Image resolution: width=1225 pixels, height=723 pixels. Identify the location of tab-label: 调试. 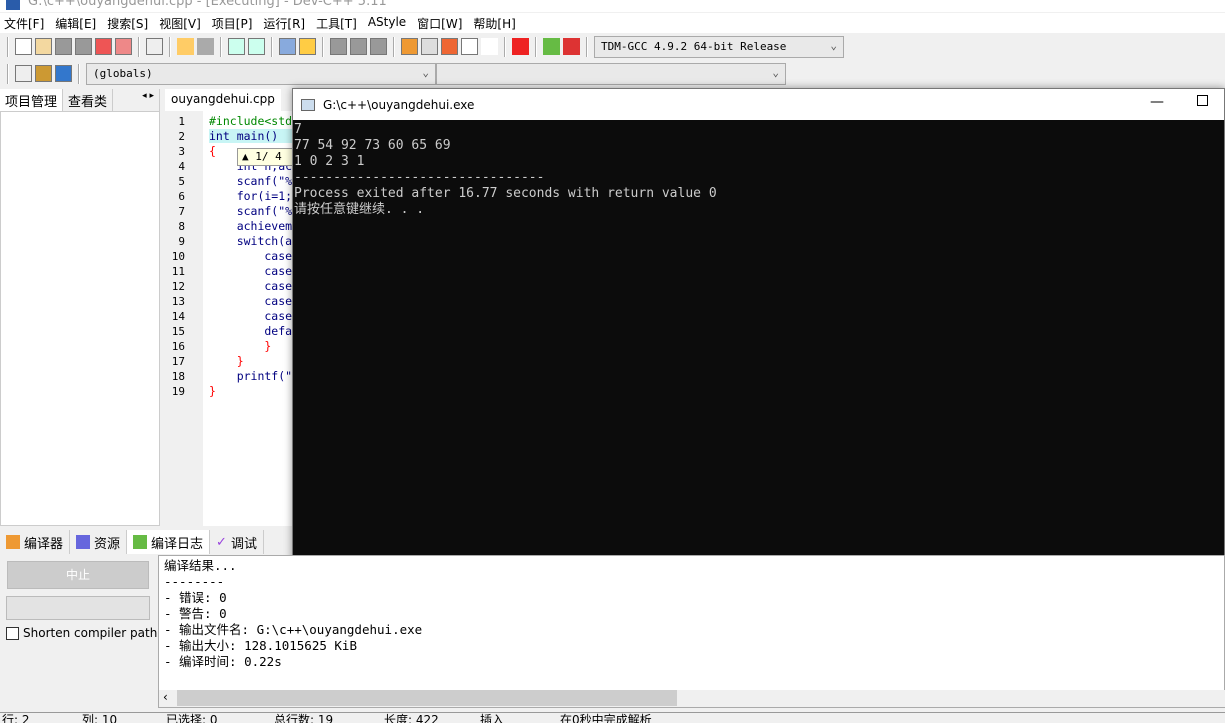
(243, 544).